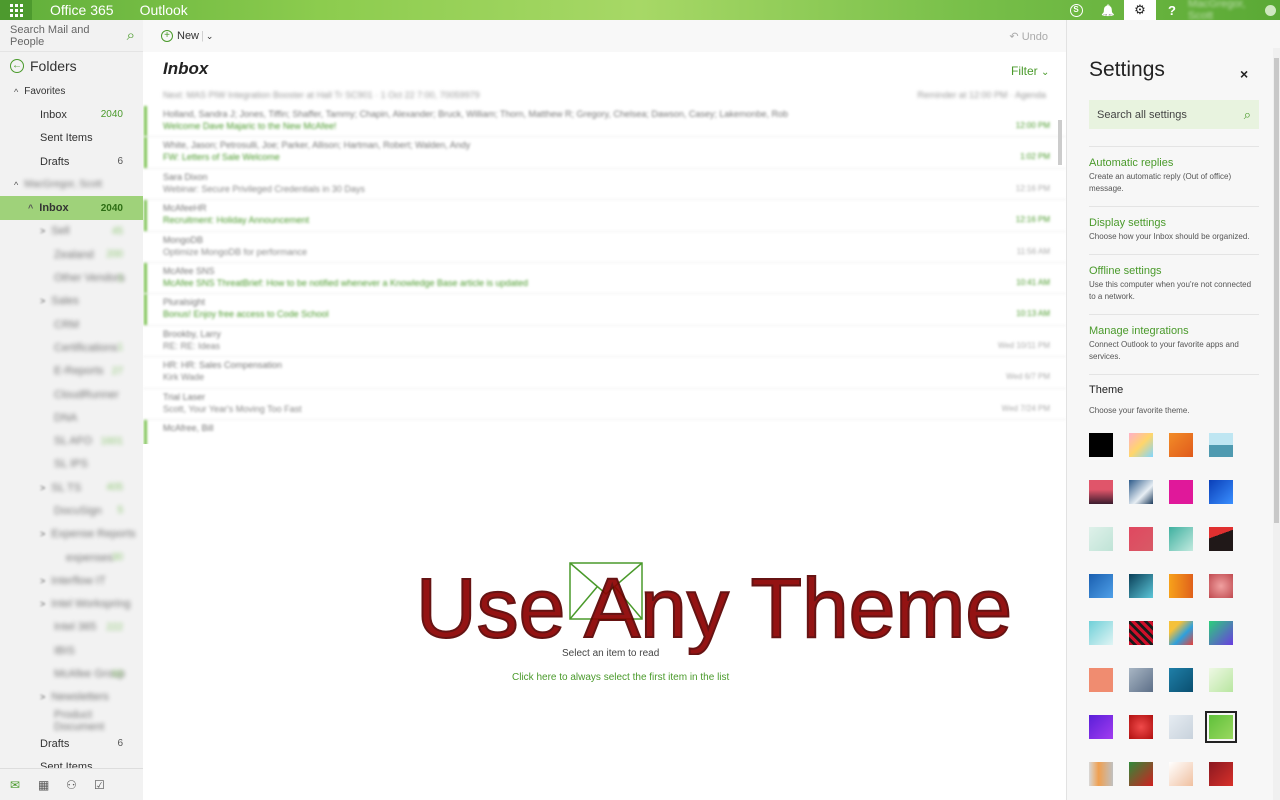 The width and height of the screenshot is (1280, 800). Describe the element at coordinates (1076, 10) in the screenshot. I see `skype-button: S` at that location.